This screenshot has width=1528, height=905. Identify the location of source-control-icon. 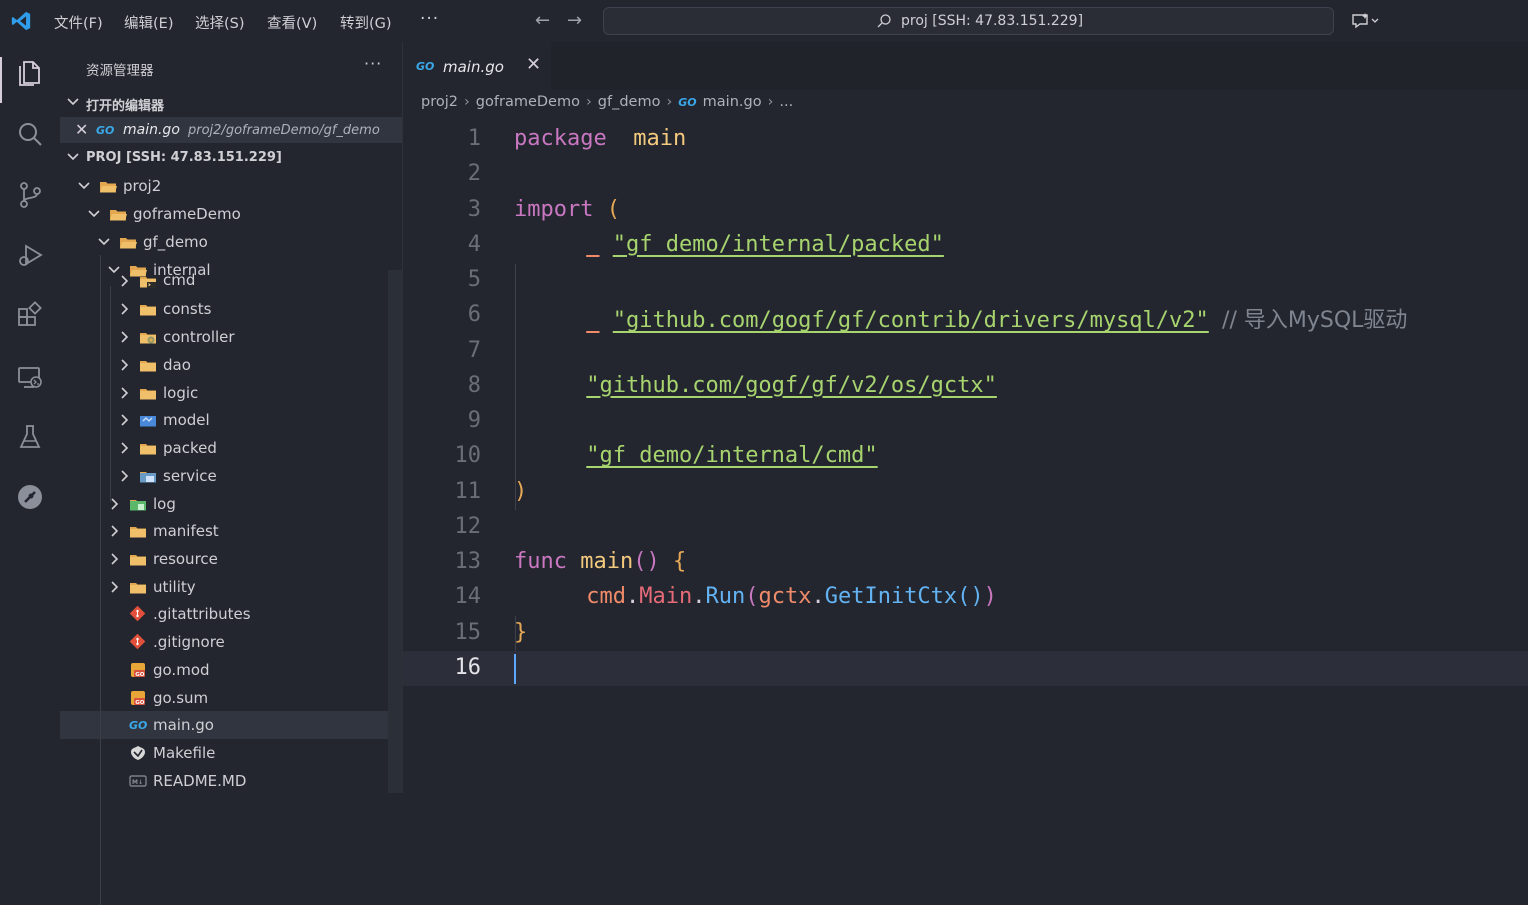
(30, 195).